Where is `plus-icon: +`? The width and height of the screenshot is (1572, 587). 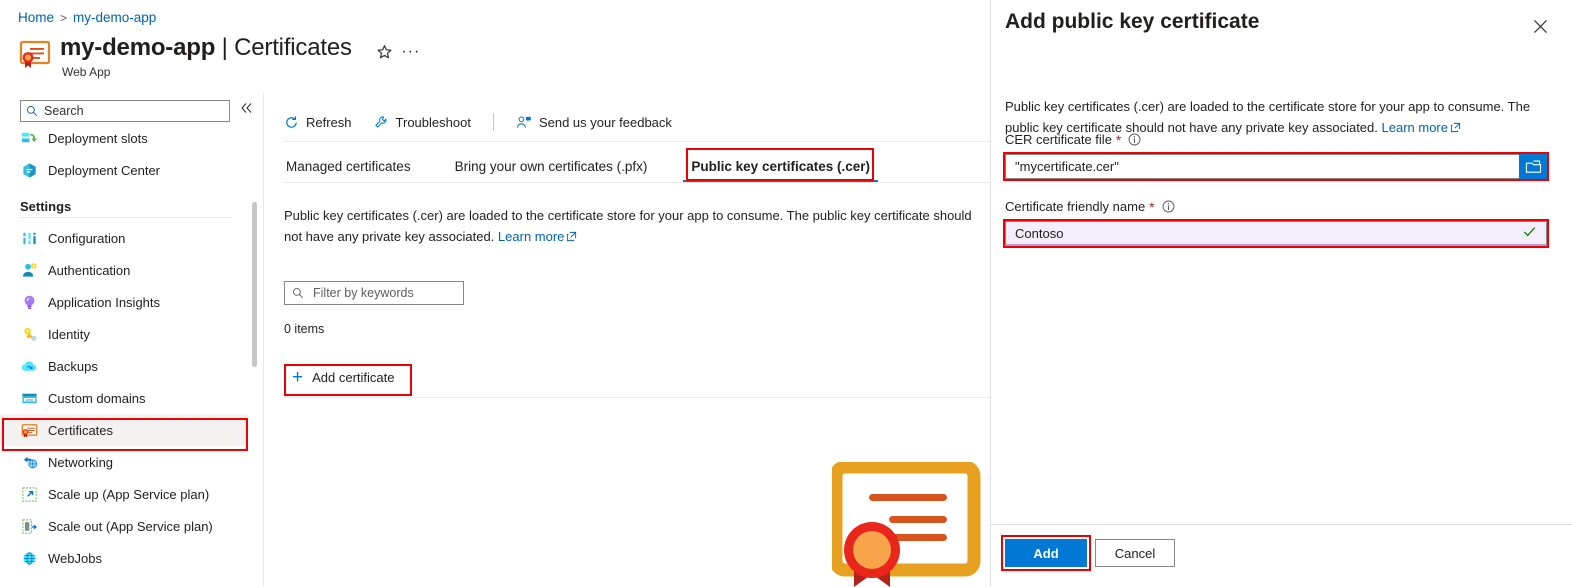 plus-icon: + is located at coordinates (298, 377).